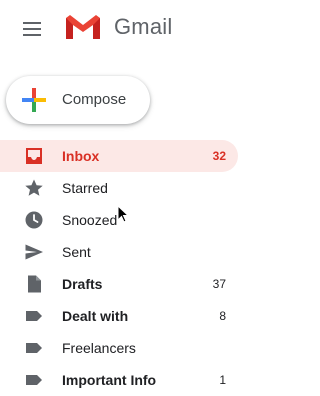 The image size is (320, 396). I want to click on star-icon, so click(34, 187).